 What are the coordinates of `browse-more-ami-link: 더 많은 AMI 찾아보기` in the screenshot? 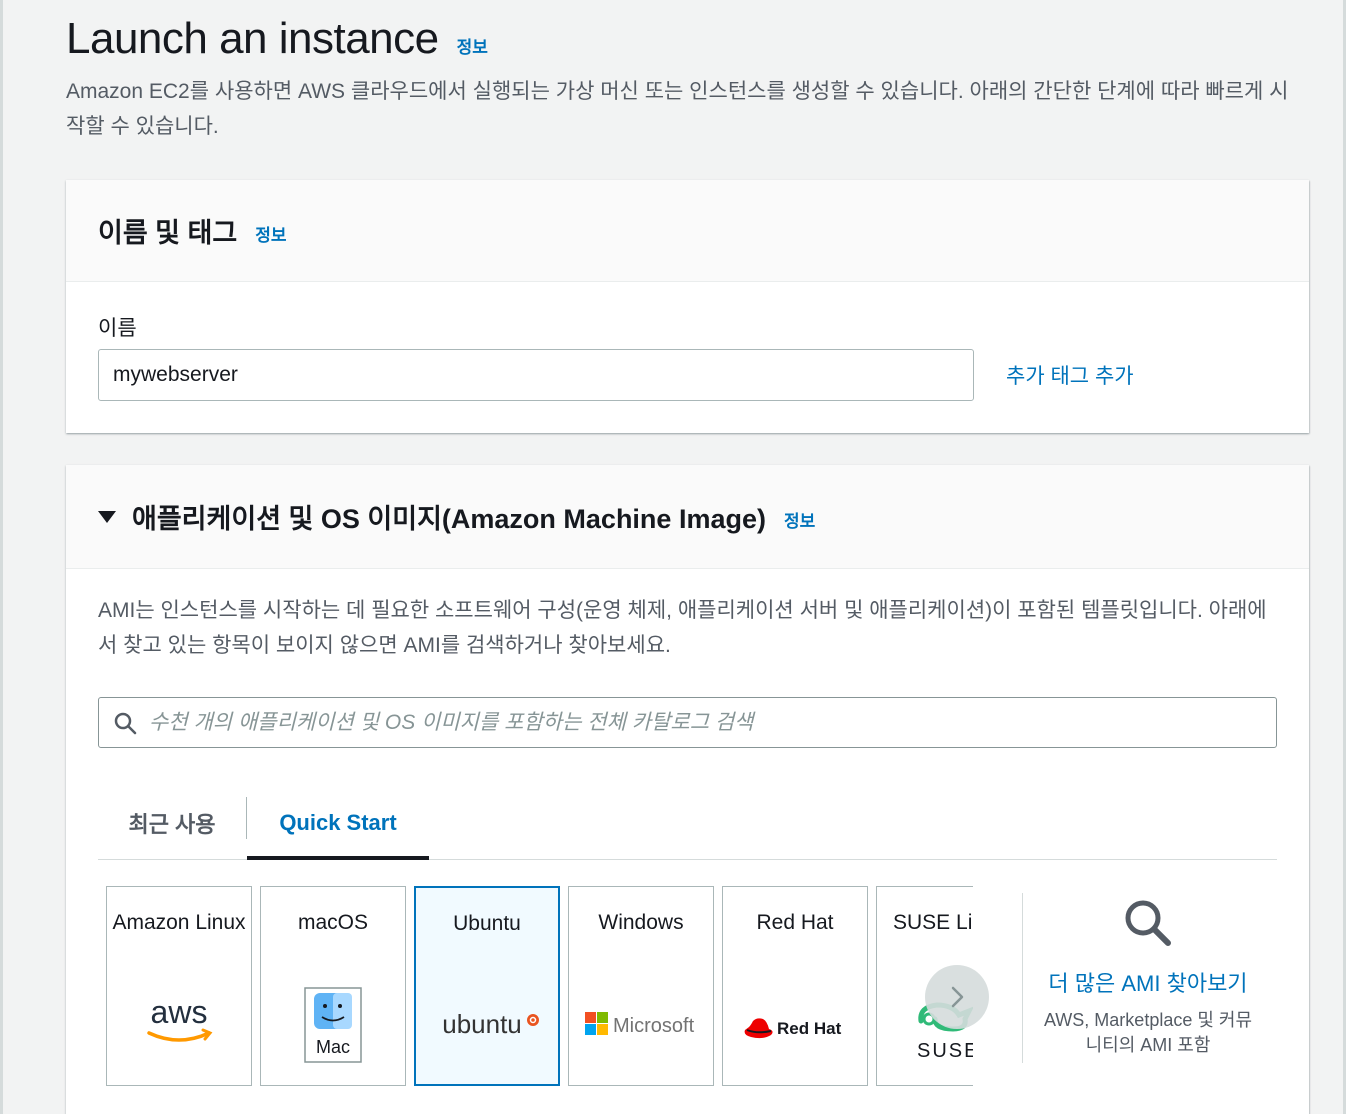 It's located at (1148, 982).